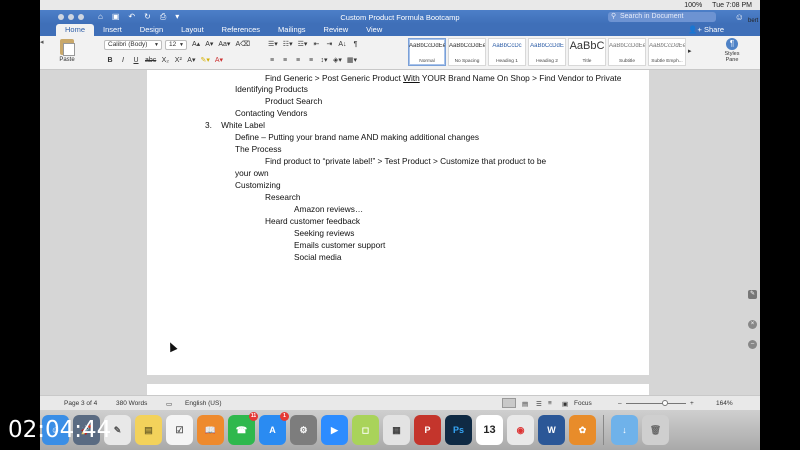 This screenshot has height=450, width=800. Describe the element at coordinates (724, 403) in the screenshot. I see `zoom-level: 164%` at that location.